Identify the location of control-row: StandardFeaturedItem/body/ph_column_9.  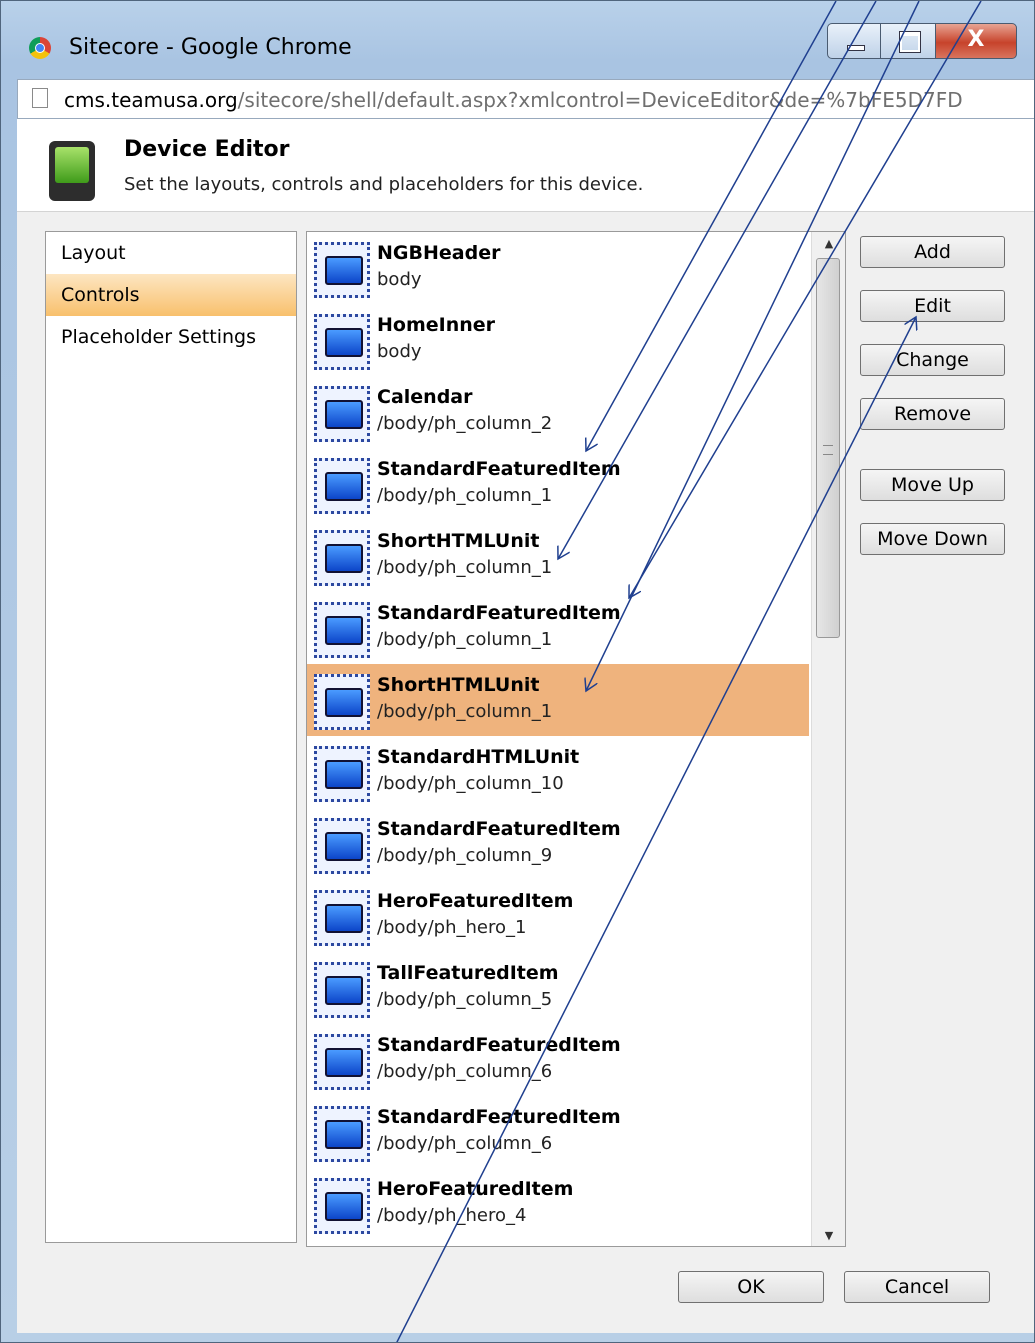
(558, 844).